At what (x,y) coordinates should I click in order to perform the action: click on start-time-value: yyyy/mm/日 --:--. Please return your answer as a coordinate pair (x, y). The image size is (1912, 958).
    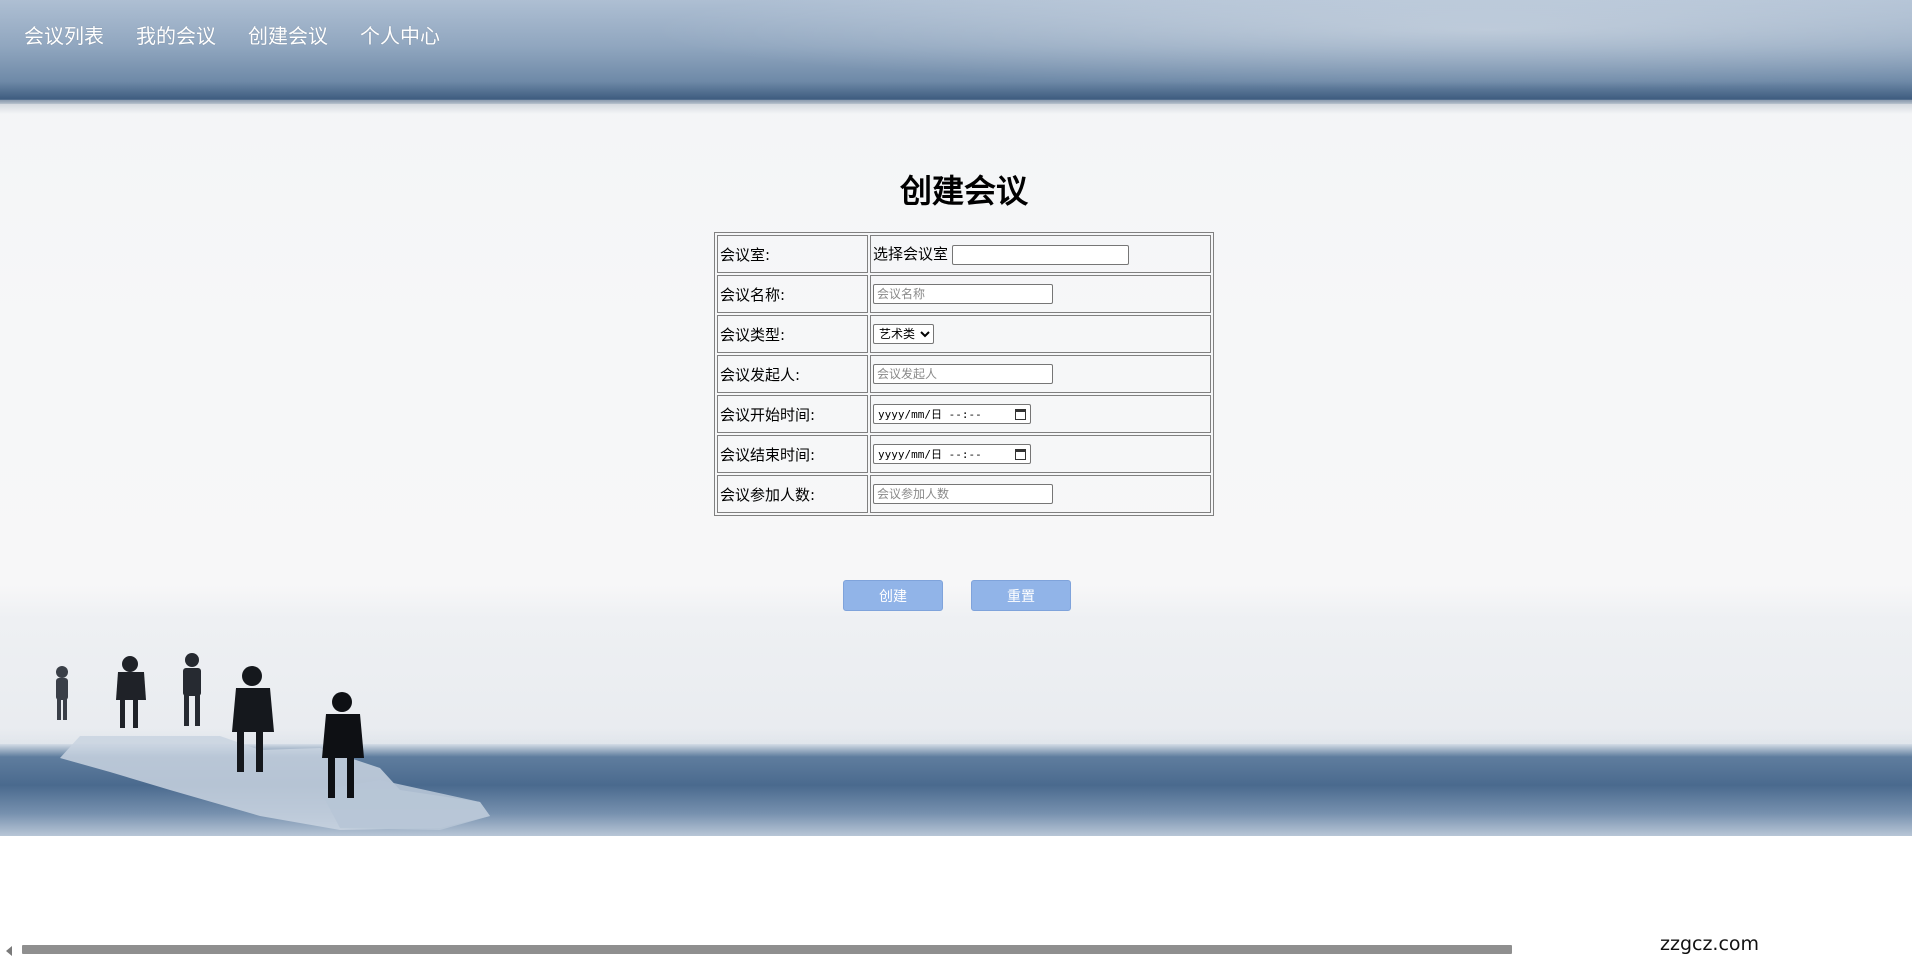
    Looking at the image, I should click on (930, 414).